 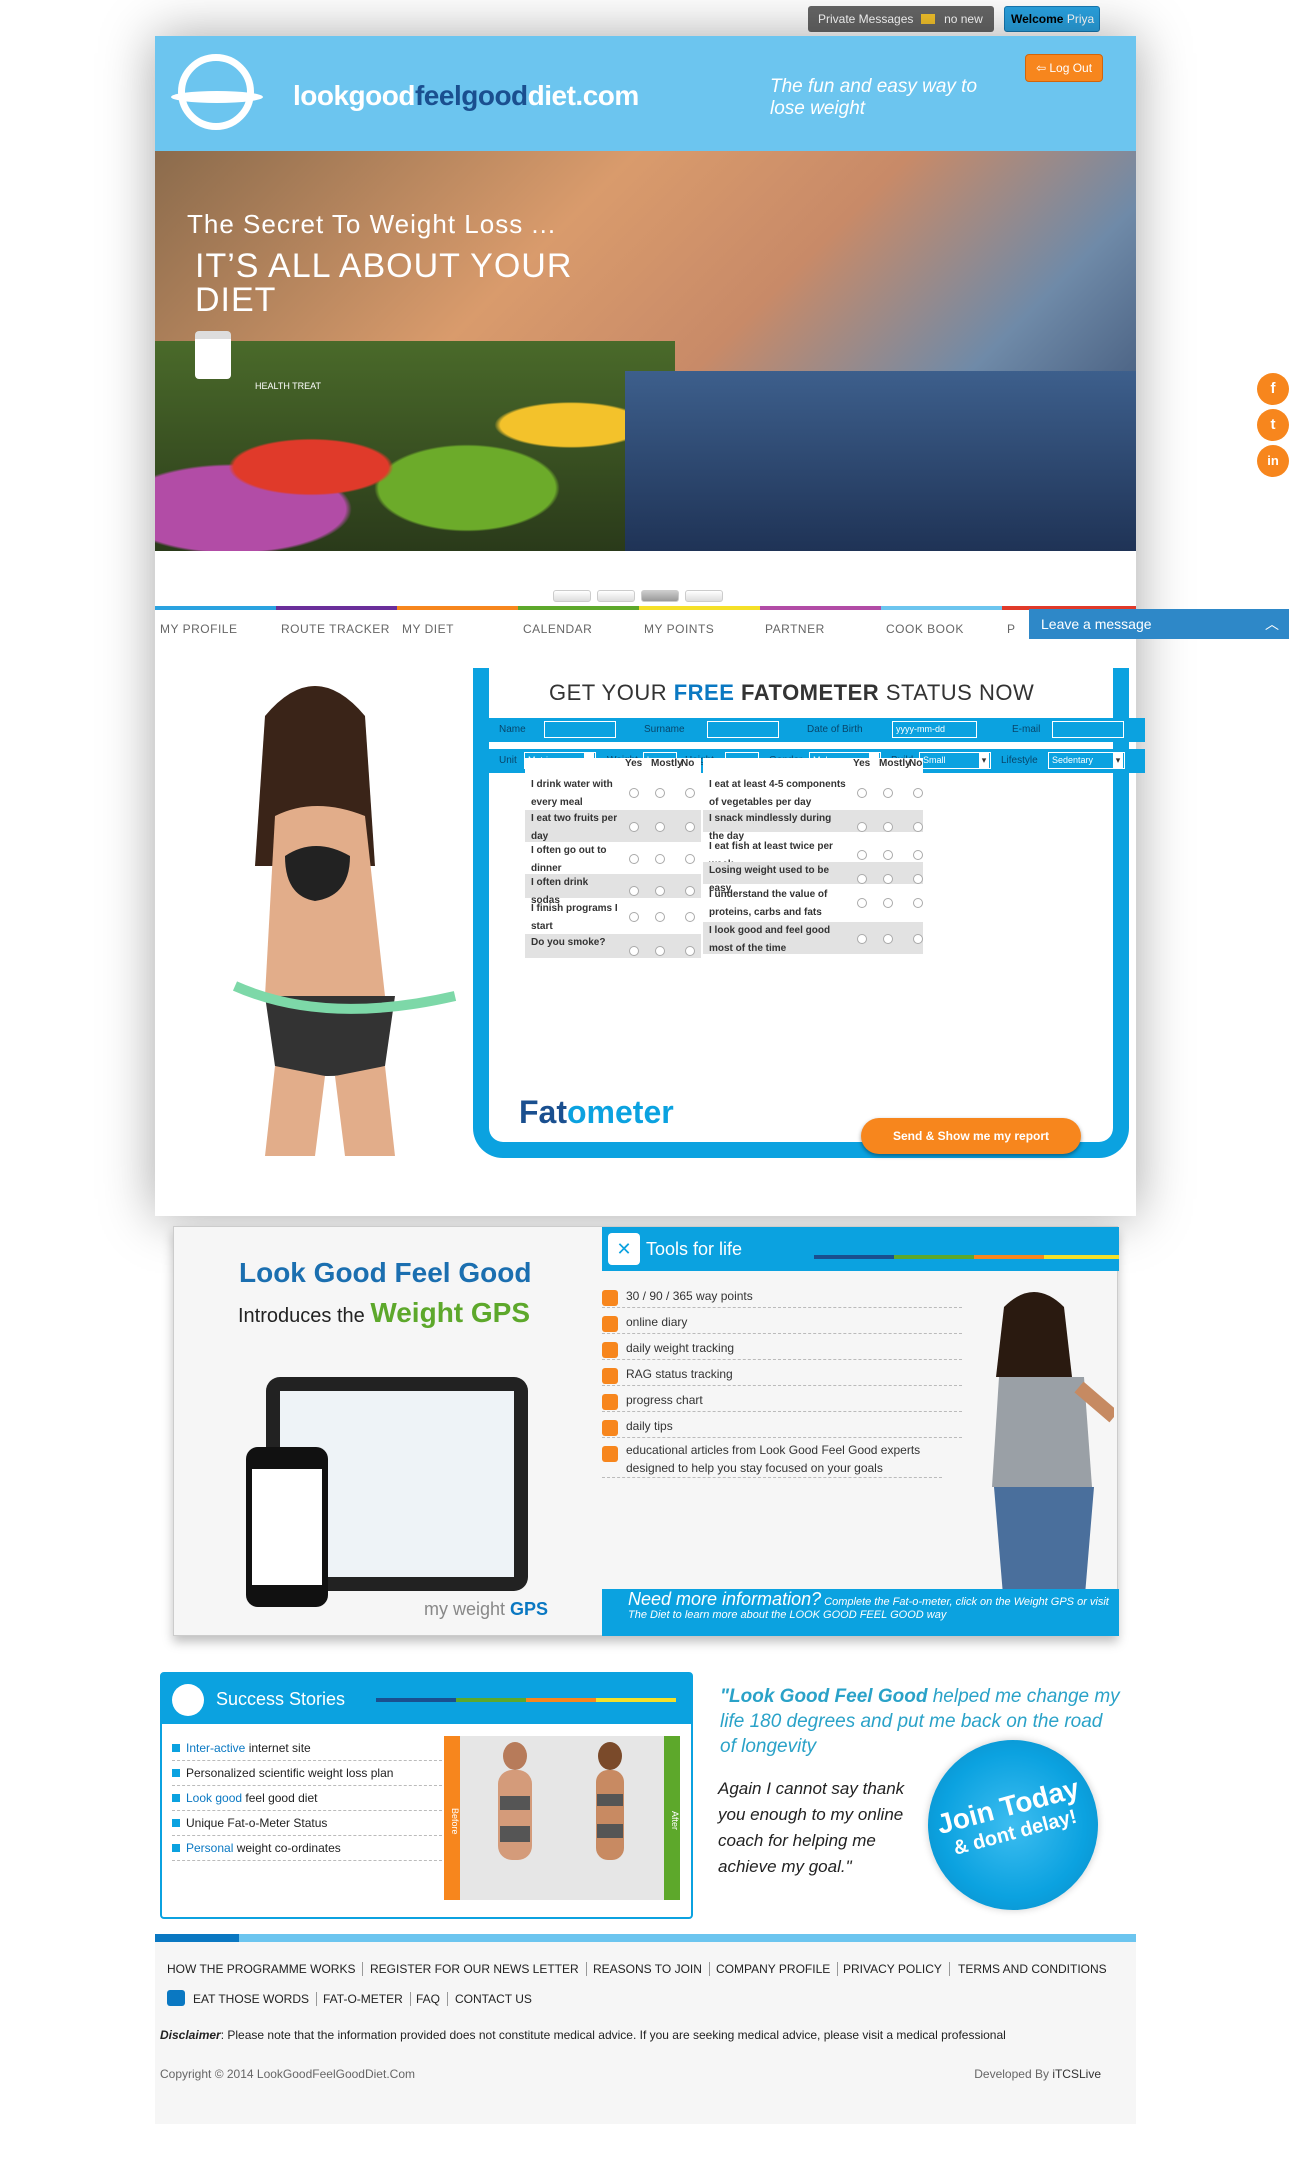 I want to click on nav-route-tracker: ROUTE TRACKER, so click(x=336, y=624).